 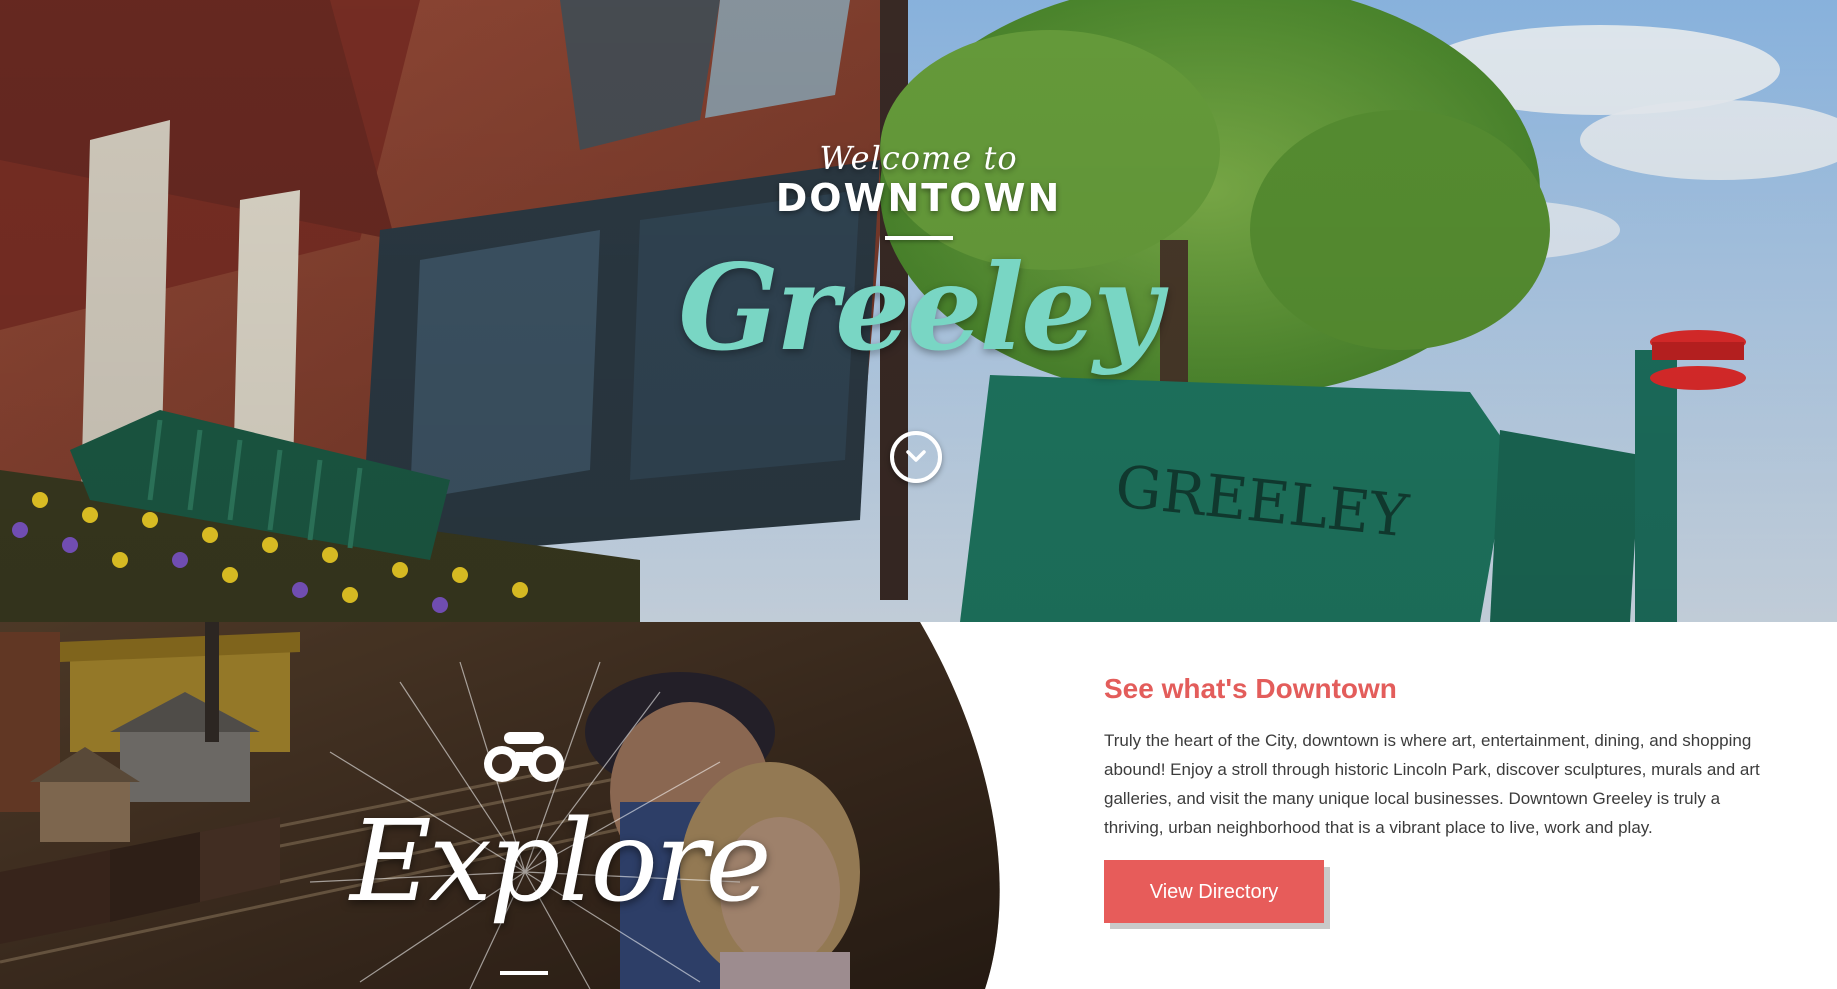 I want to click on binoculars-icon, so click(x=524, y=757).